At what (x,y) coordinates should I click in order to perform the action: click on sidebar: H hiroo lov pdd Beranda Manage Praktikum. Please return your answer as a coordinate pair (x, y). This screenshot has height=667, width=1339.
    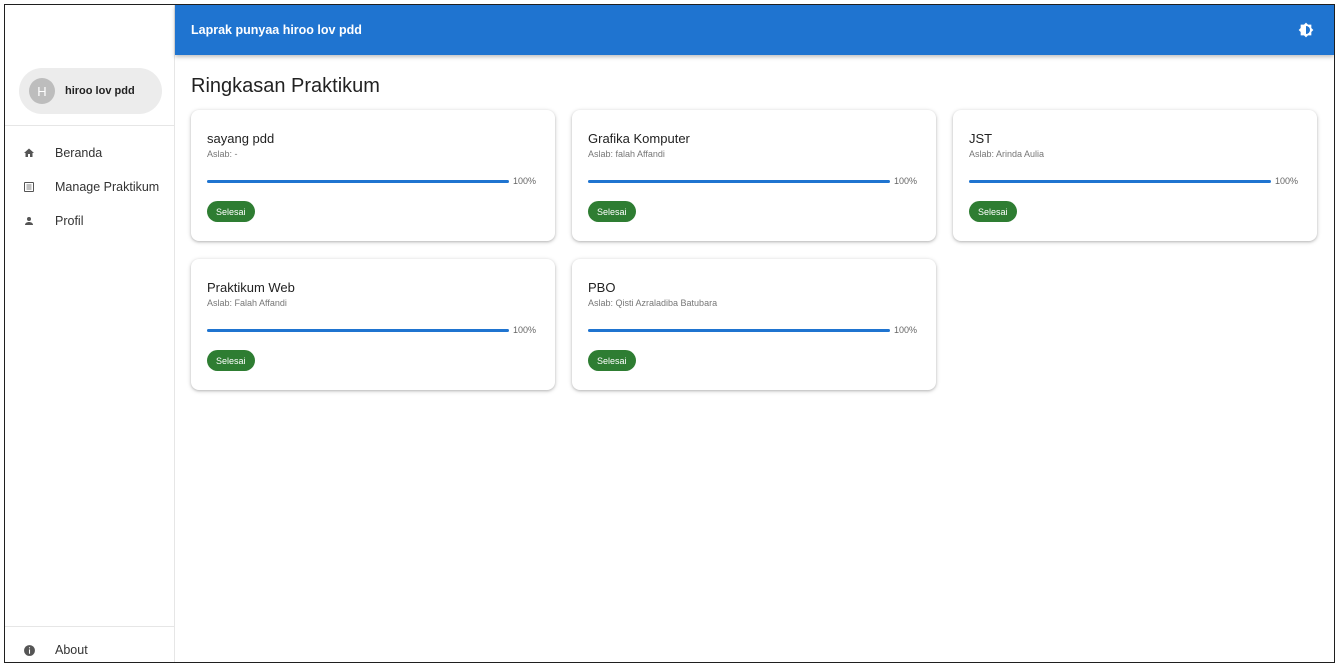
    Looking at the image, I should click on (90, 333).